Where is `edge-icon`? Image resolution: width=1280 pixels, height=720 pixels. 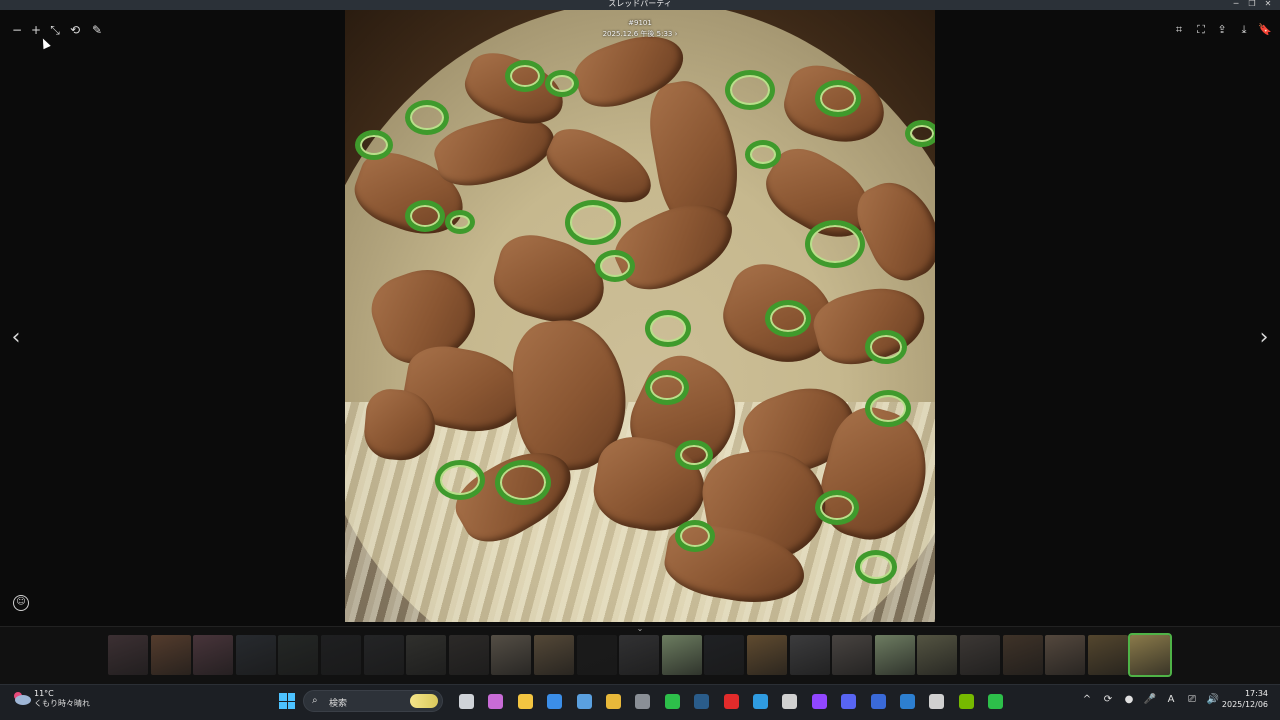 edge-icon is located at coordinates (760, 701).